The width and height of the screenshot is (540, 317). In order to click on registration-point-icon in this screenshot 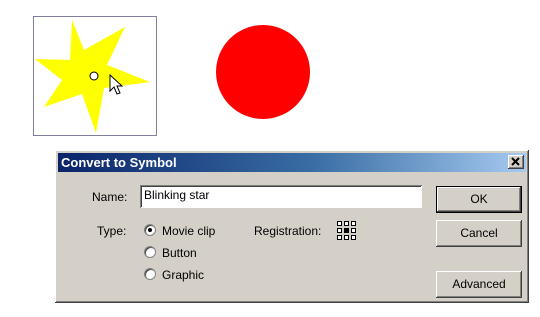, I will do `click(94, 76)`.